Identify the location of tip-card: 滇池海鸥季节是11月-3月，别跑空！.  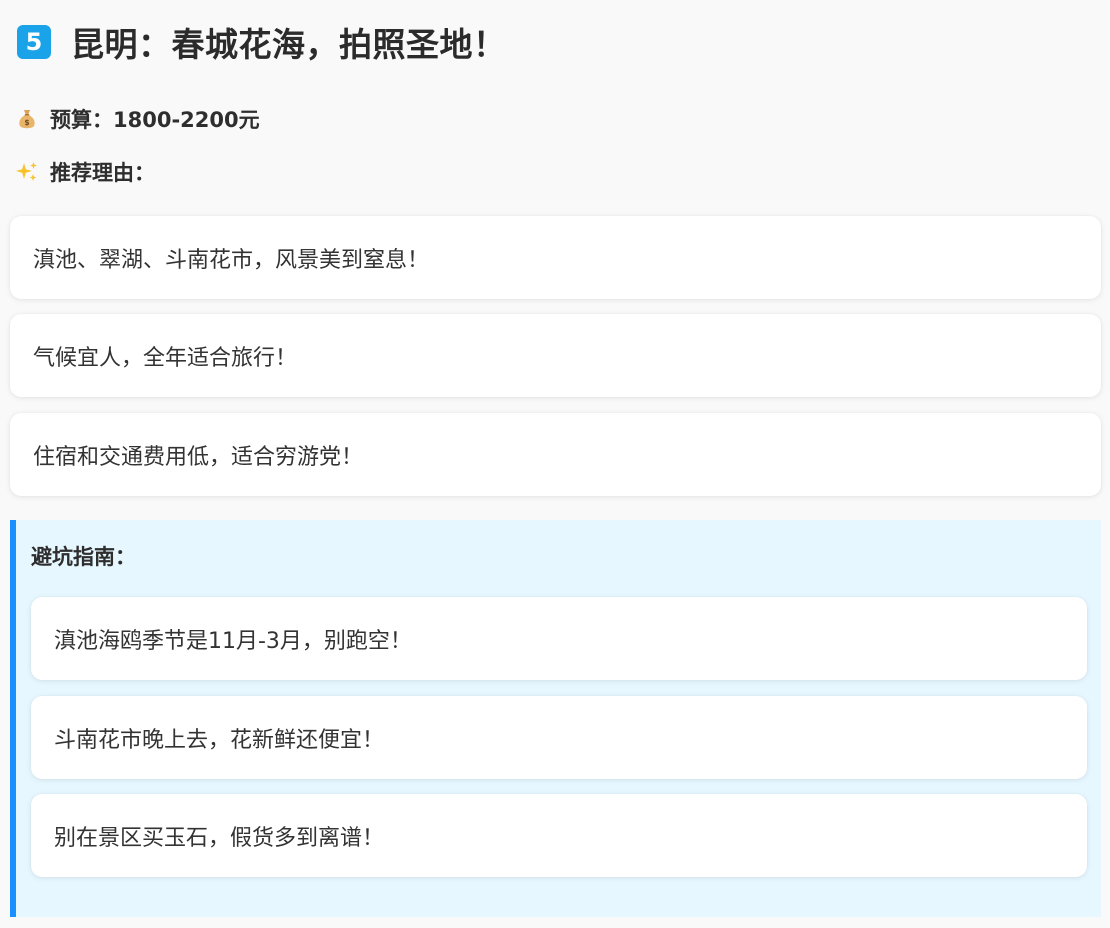
(559, 638).